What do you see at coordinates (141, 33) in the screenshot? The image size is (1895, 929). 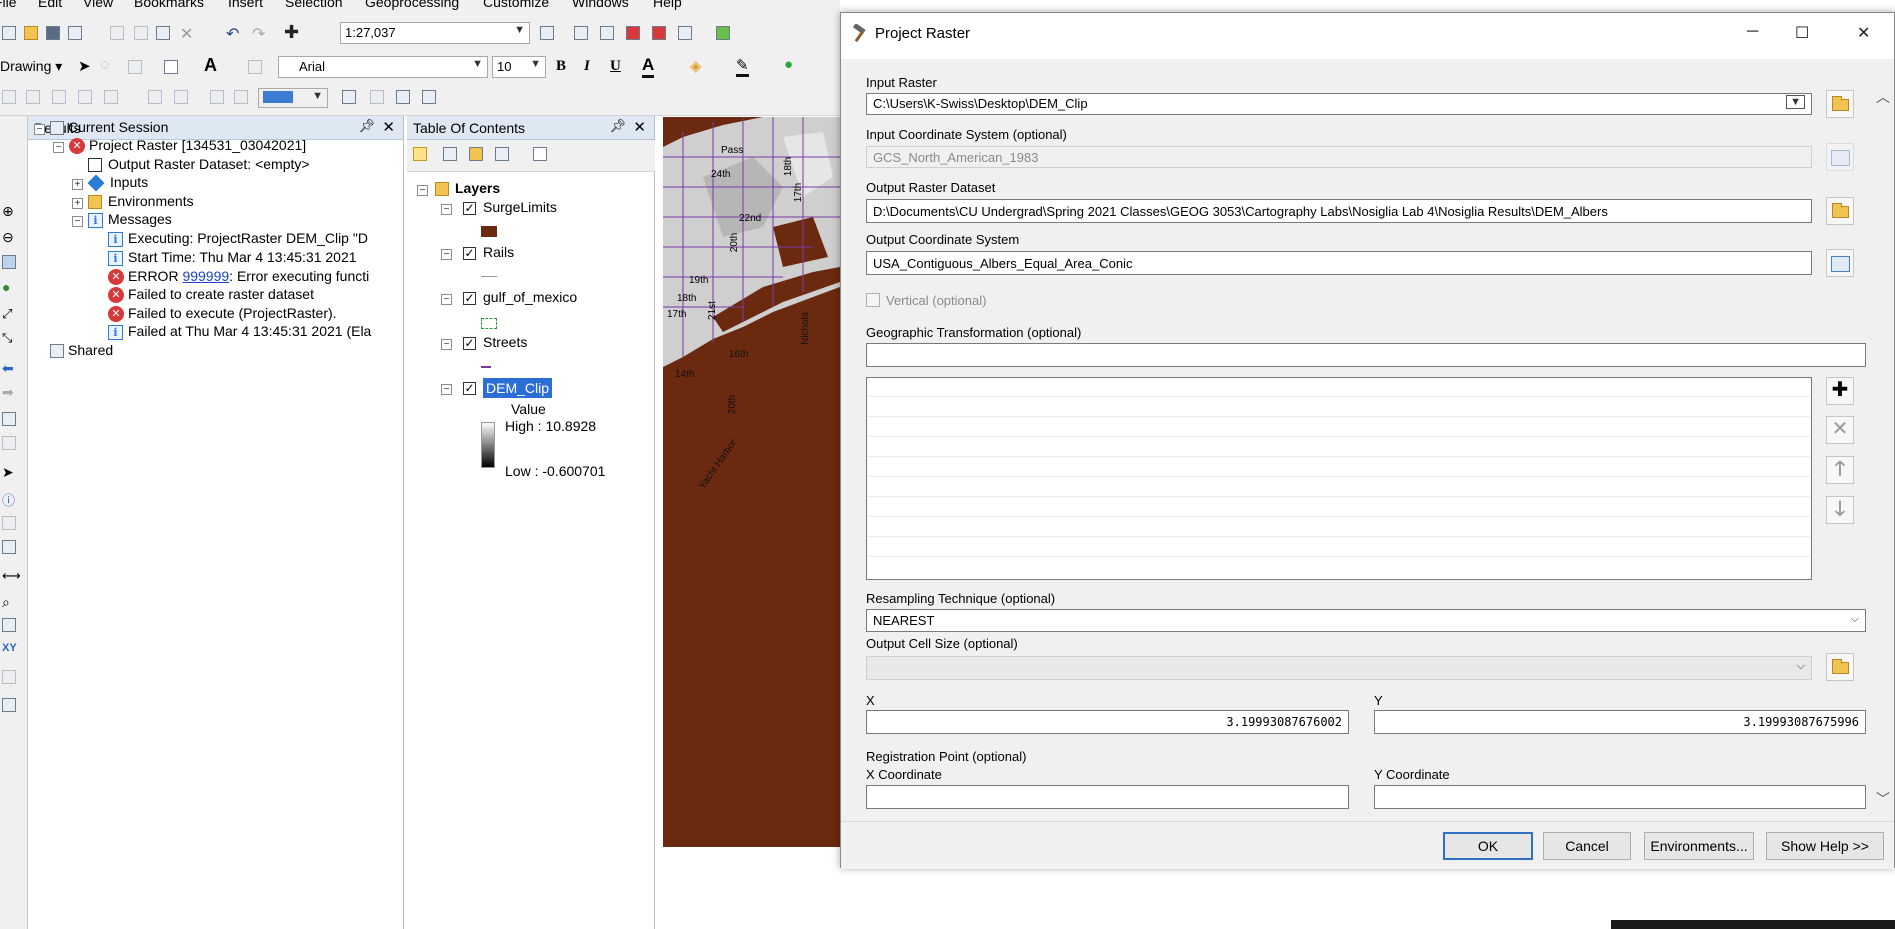 I see `copy-icon` at bounding box center [141, 33].